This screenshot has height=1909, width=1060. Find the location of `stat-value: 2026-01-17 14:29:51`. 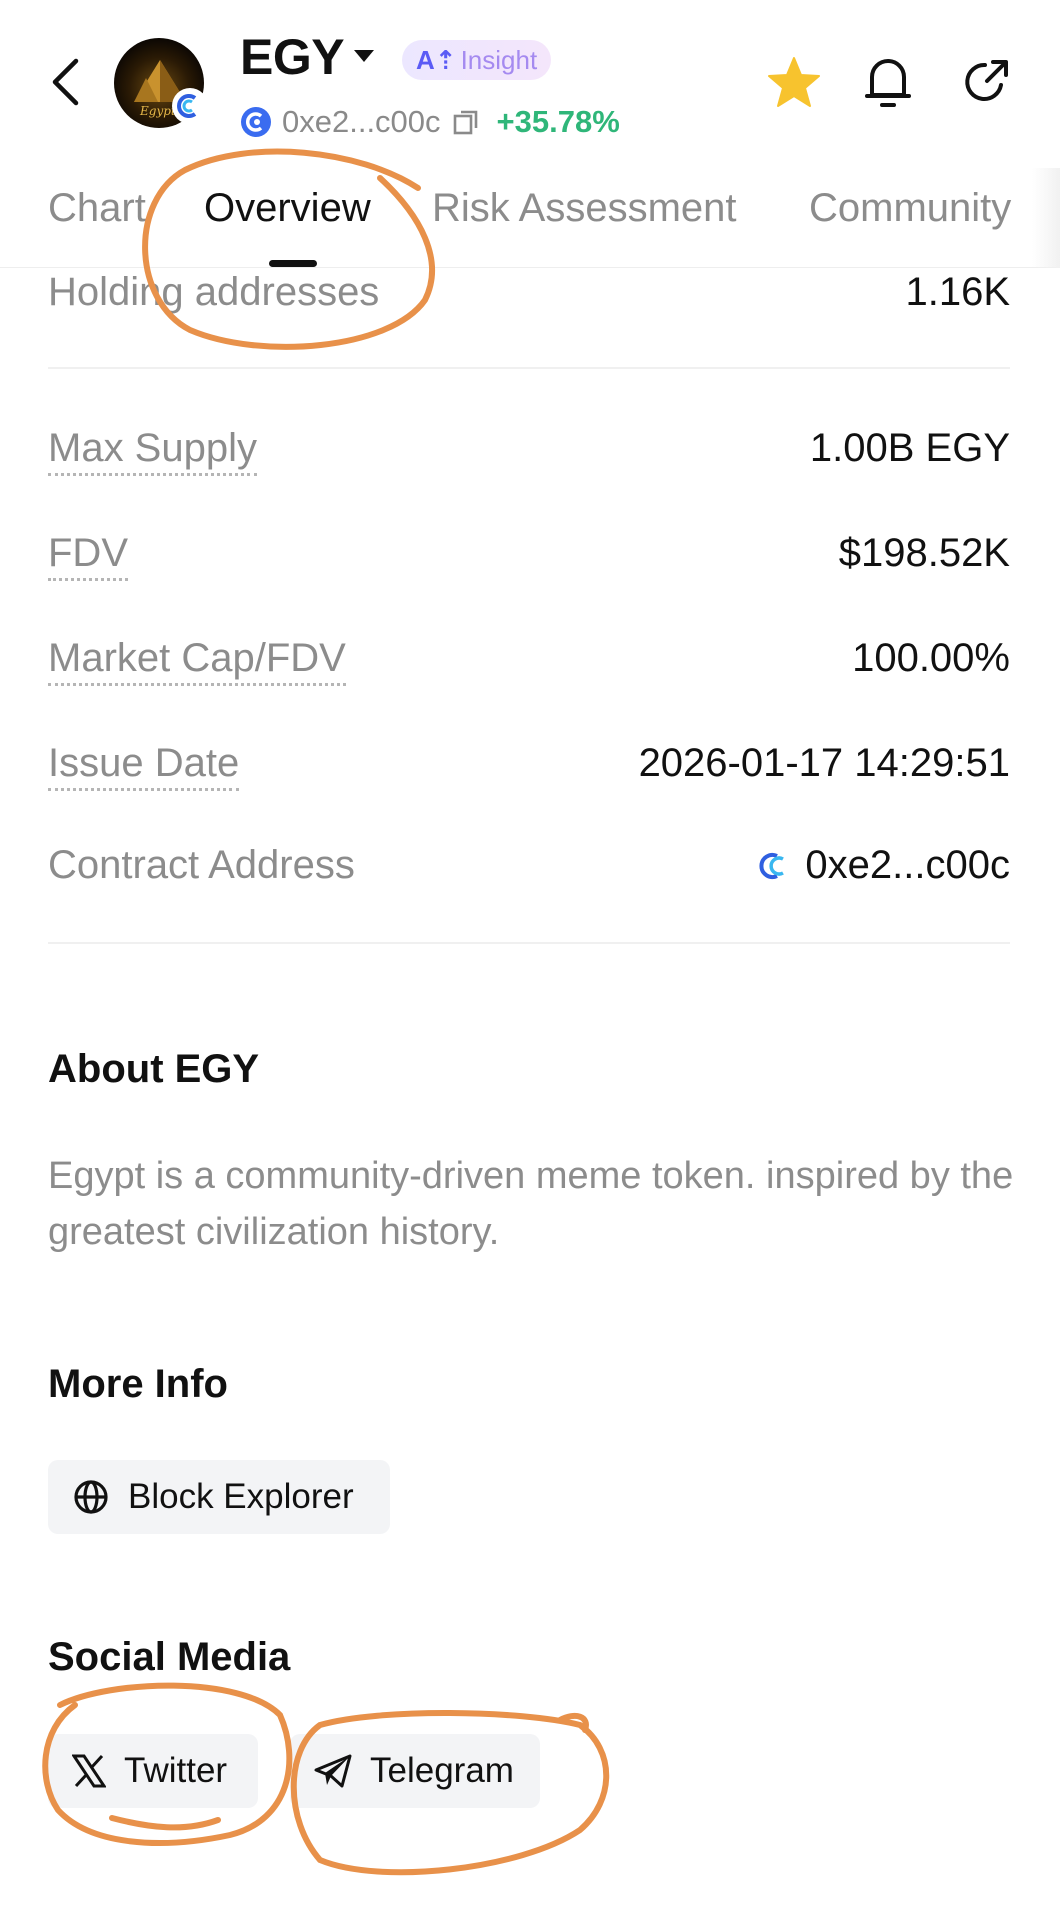

stat-value: 2026-01-17 14:29:51 is located at coordinates (824, 763).